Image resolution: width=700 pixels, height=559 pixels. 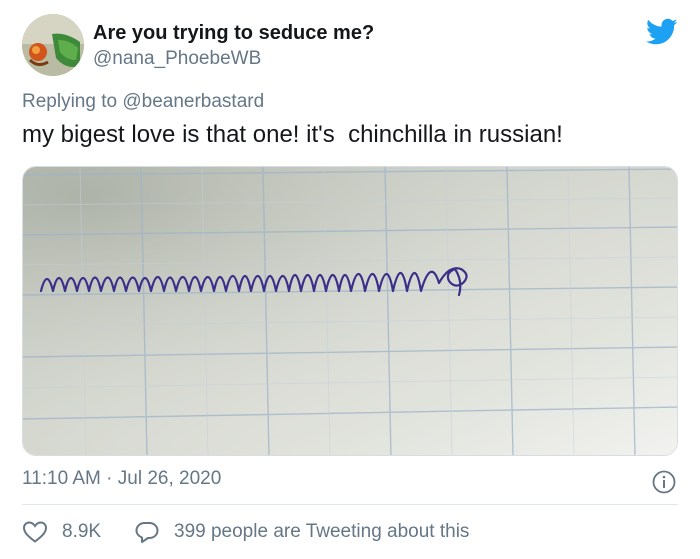 I want to click on twitter-bird-icon, so click(x=662, y=32).